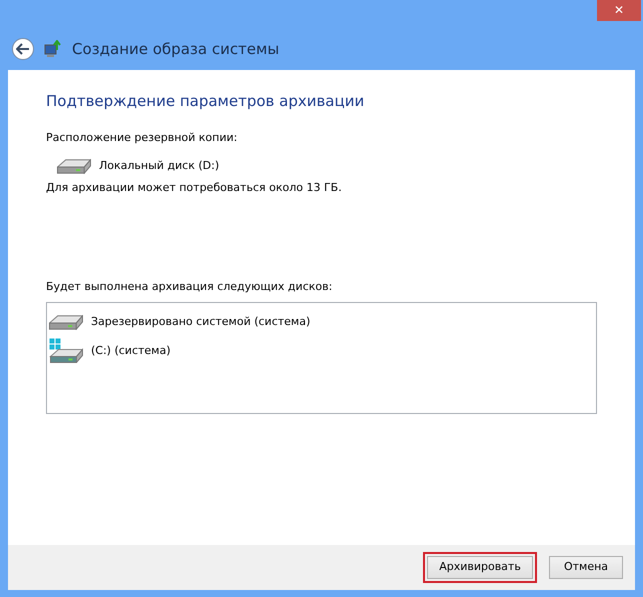 The width and height of the screenshot is (643, 597). What do you see at coordinates (53, 49) in the screenshot?
I see `computer-icon` at bounding box center [53, 49].